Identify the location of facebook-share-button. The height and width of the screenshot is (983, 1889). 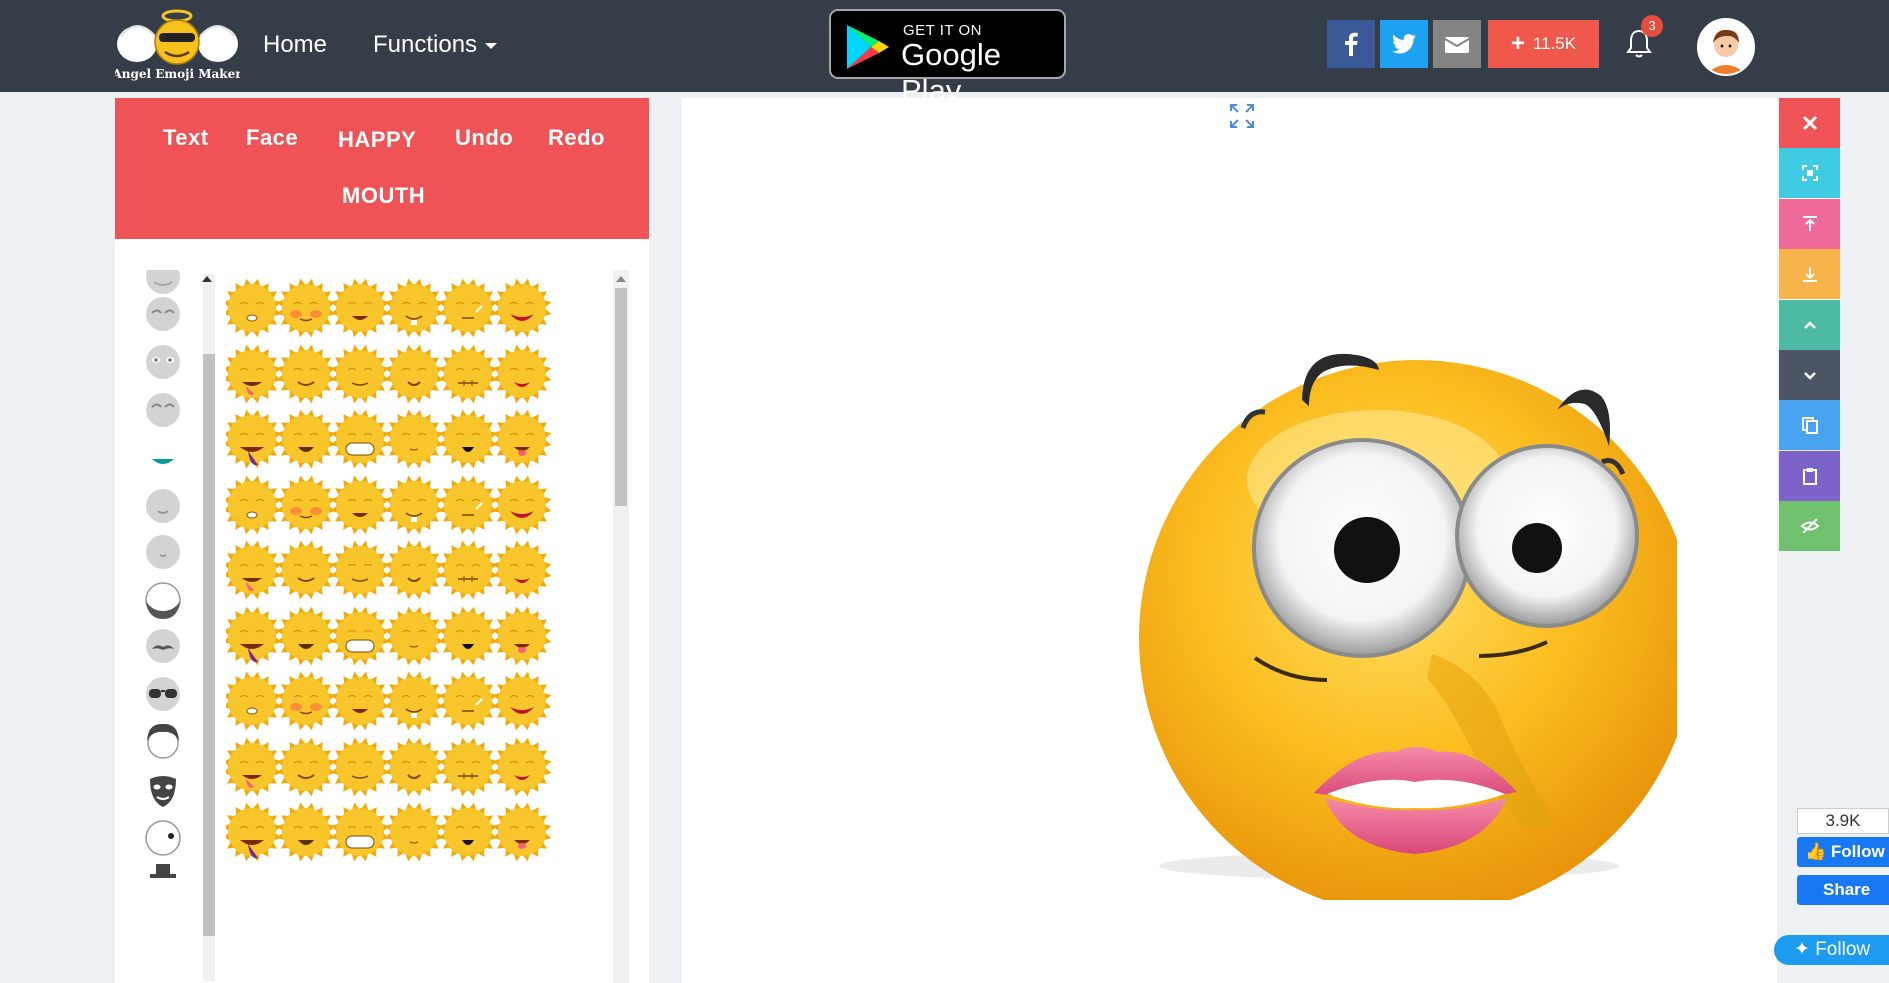
(1351, 44).